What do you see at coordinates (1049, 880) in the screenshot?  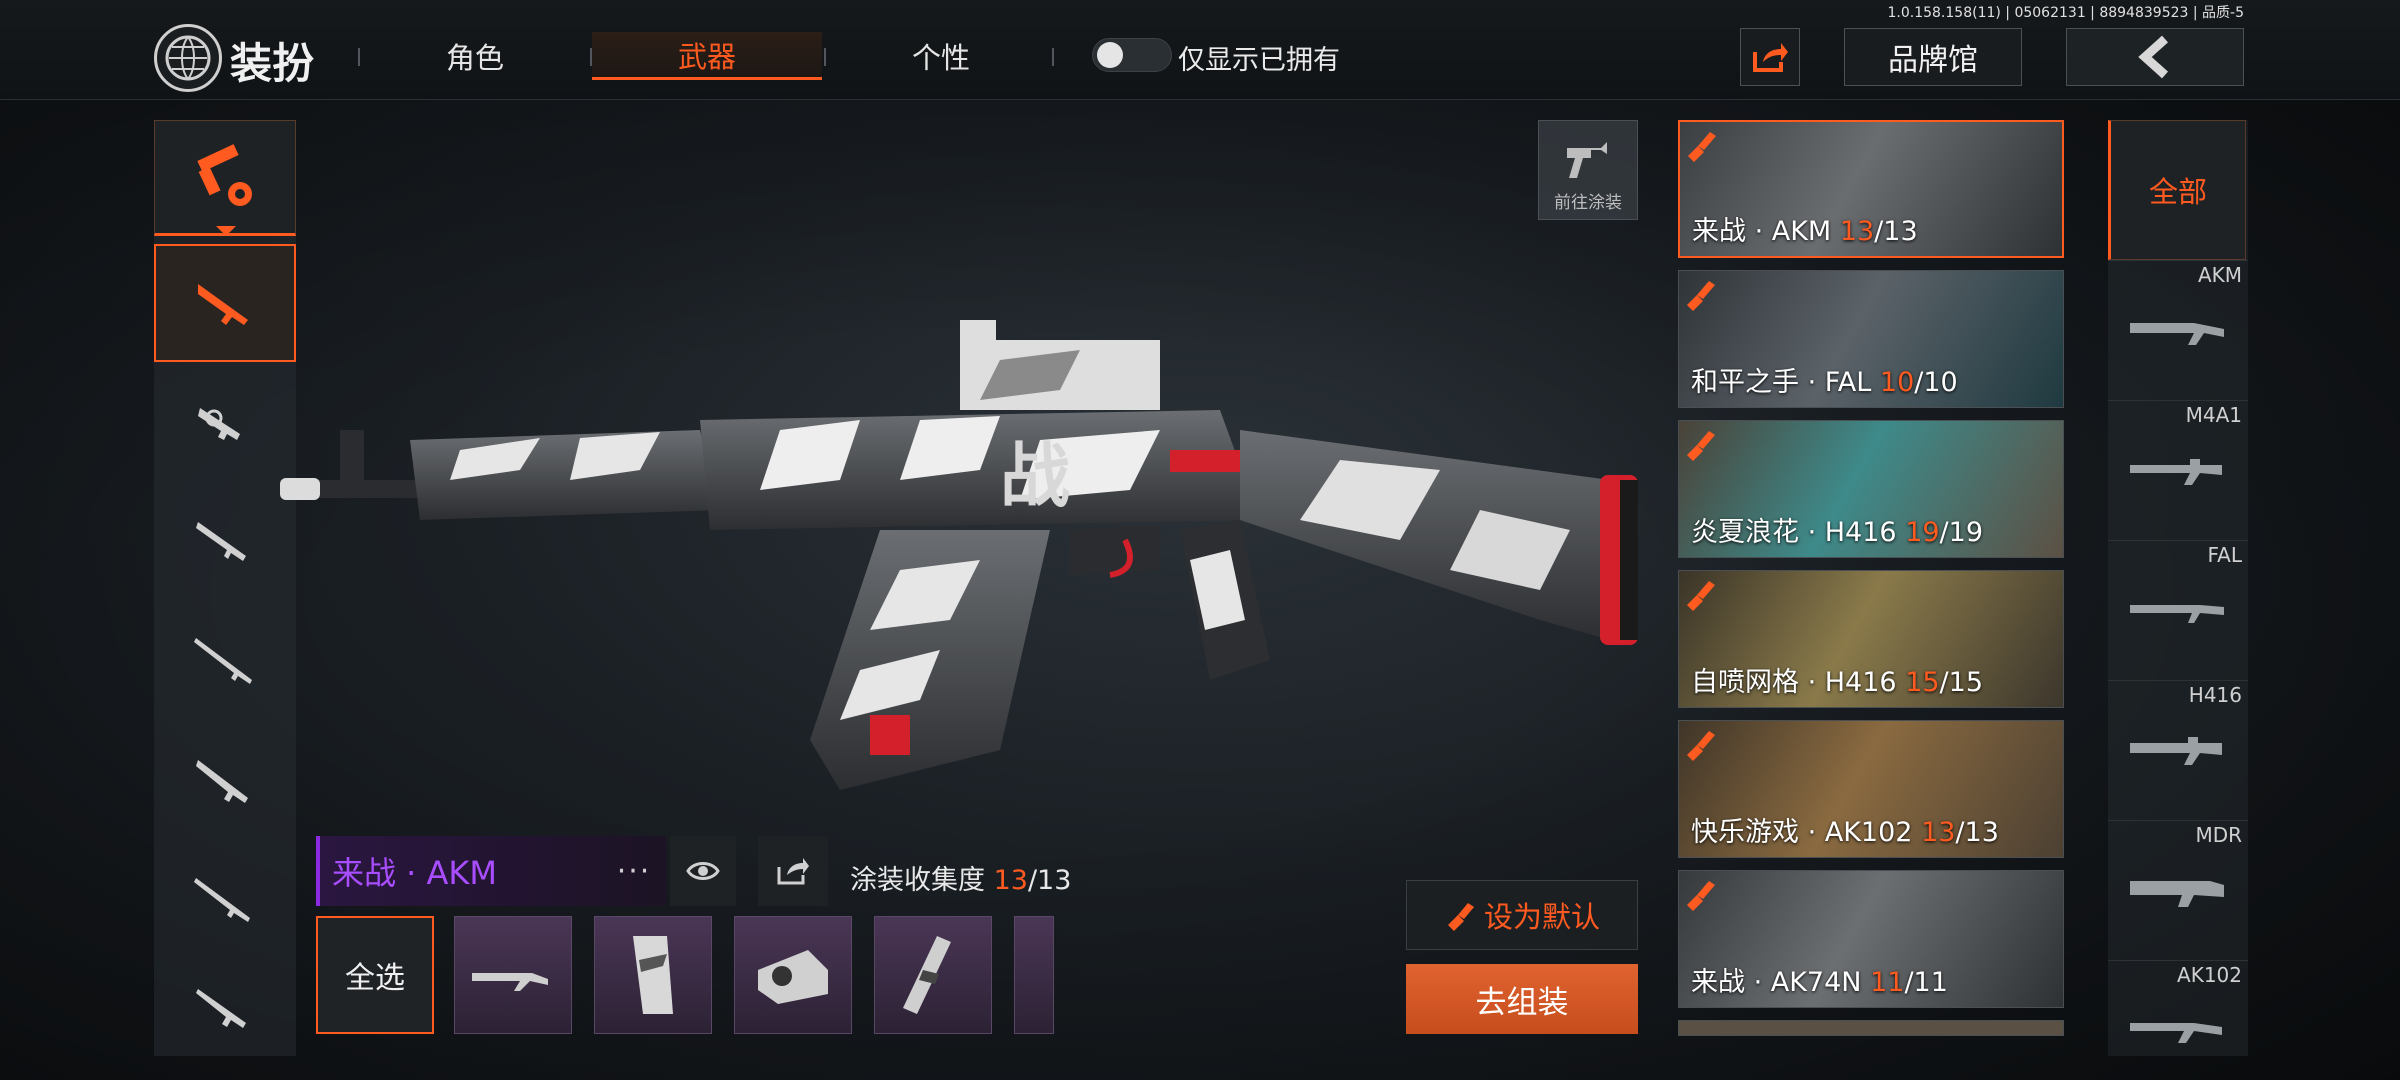 I see `collection-total: /13` at bounding box center [1049, 880].